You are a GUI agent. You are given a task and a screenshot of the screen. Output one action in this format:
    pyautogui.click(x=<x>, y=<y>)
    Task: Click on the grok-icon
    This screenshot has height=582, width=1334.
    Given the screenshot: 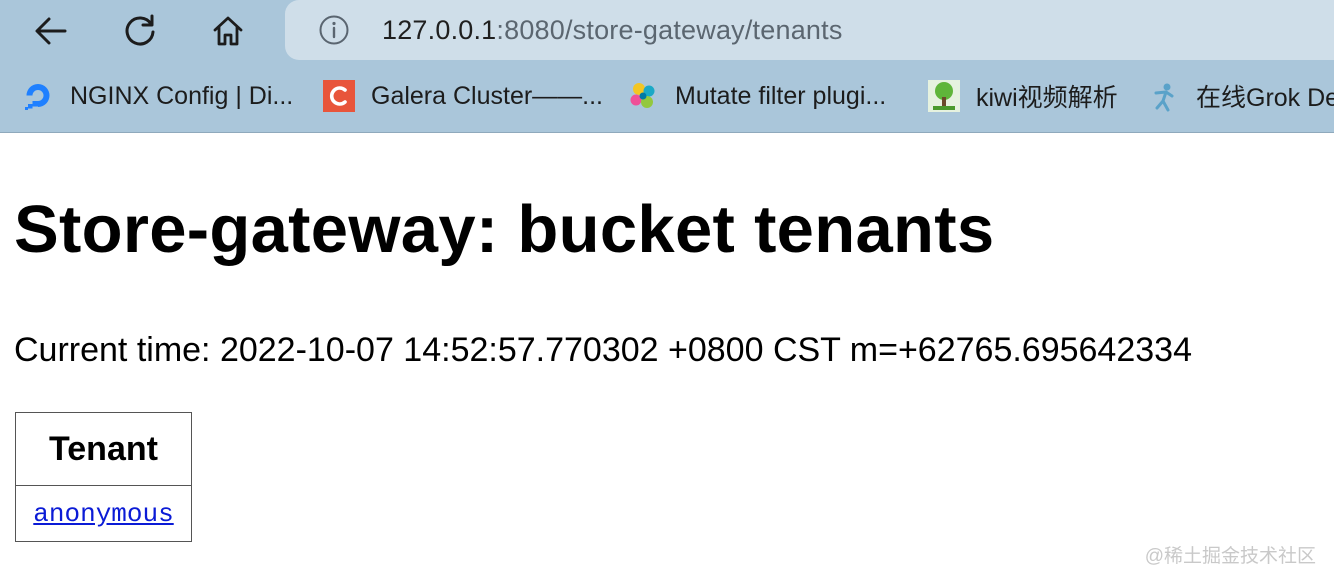 What is the action you would take?
    pyautogui.click(x=1164, y=97)
    